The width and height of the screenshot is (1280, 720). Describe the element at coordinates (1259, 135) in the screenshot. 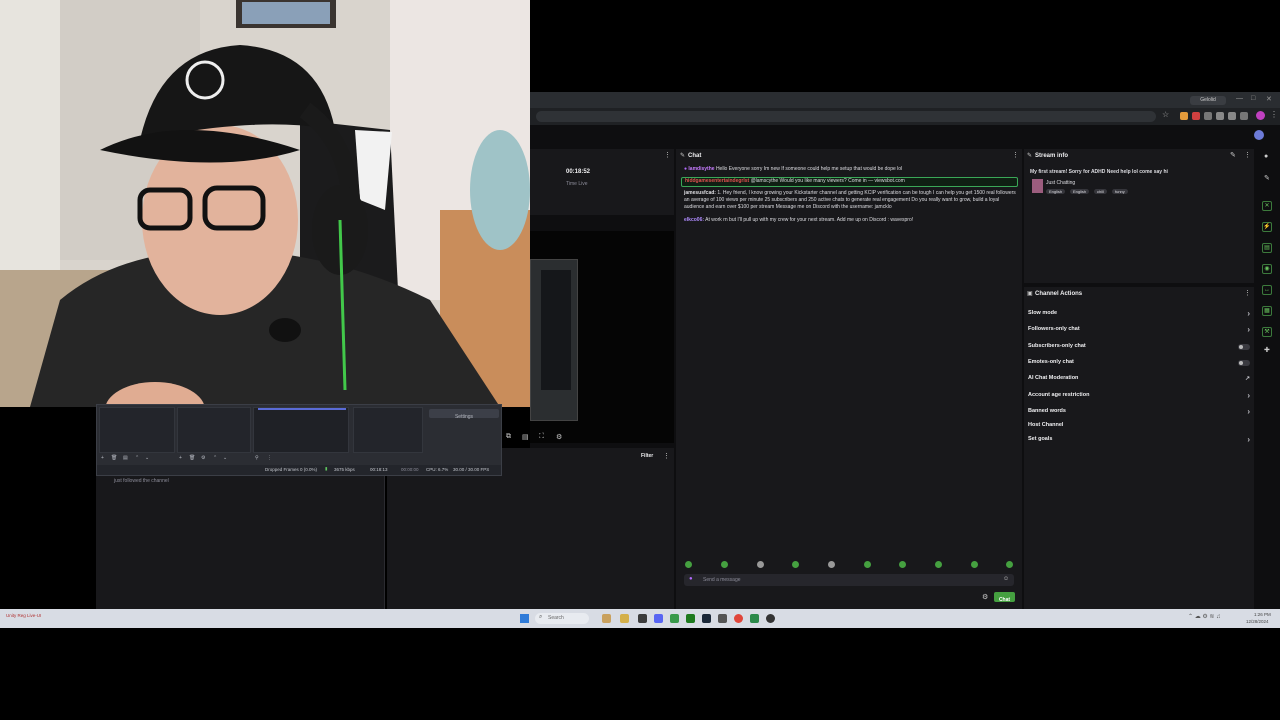

I see `user-avatar` at that location.